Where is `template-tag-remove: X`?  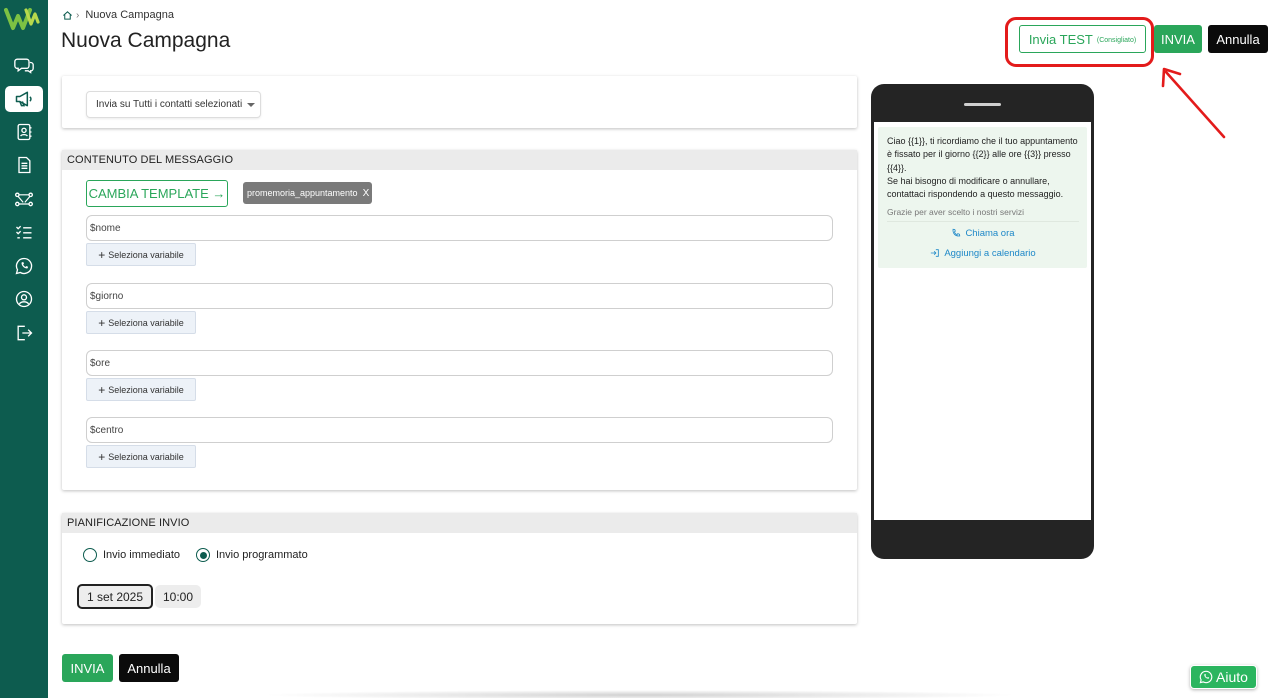 template-tag-remove: X is located at coordinates (366, 193).